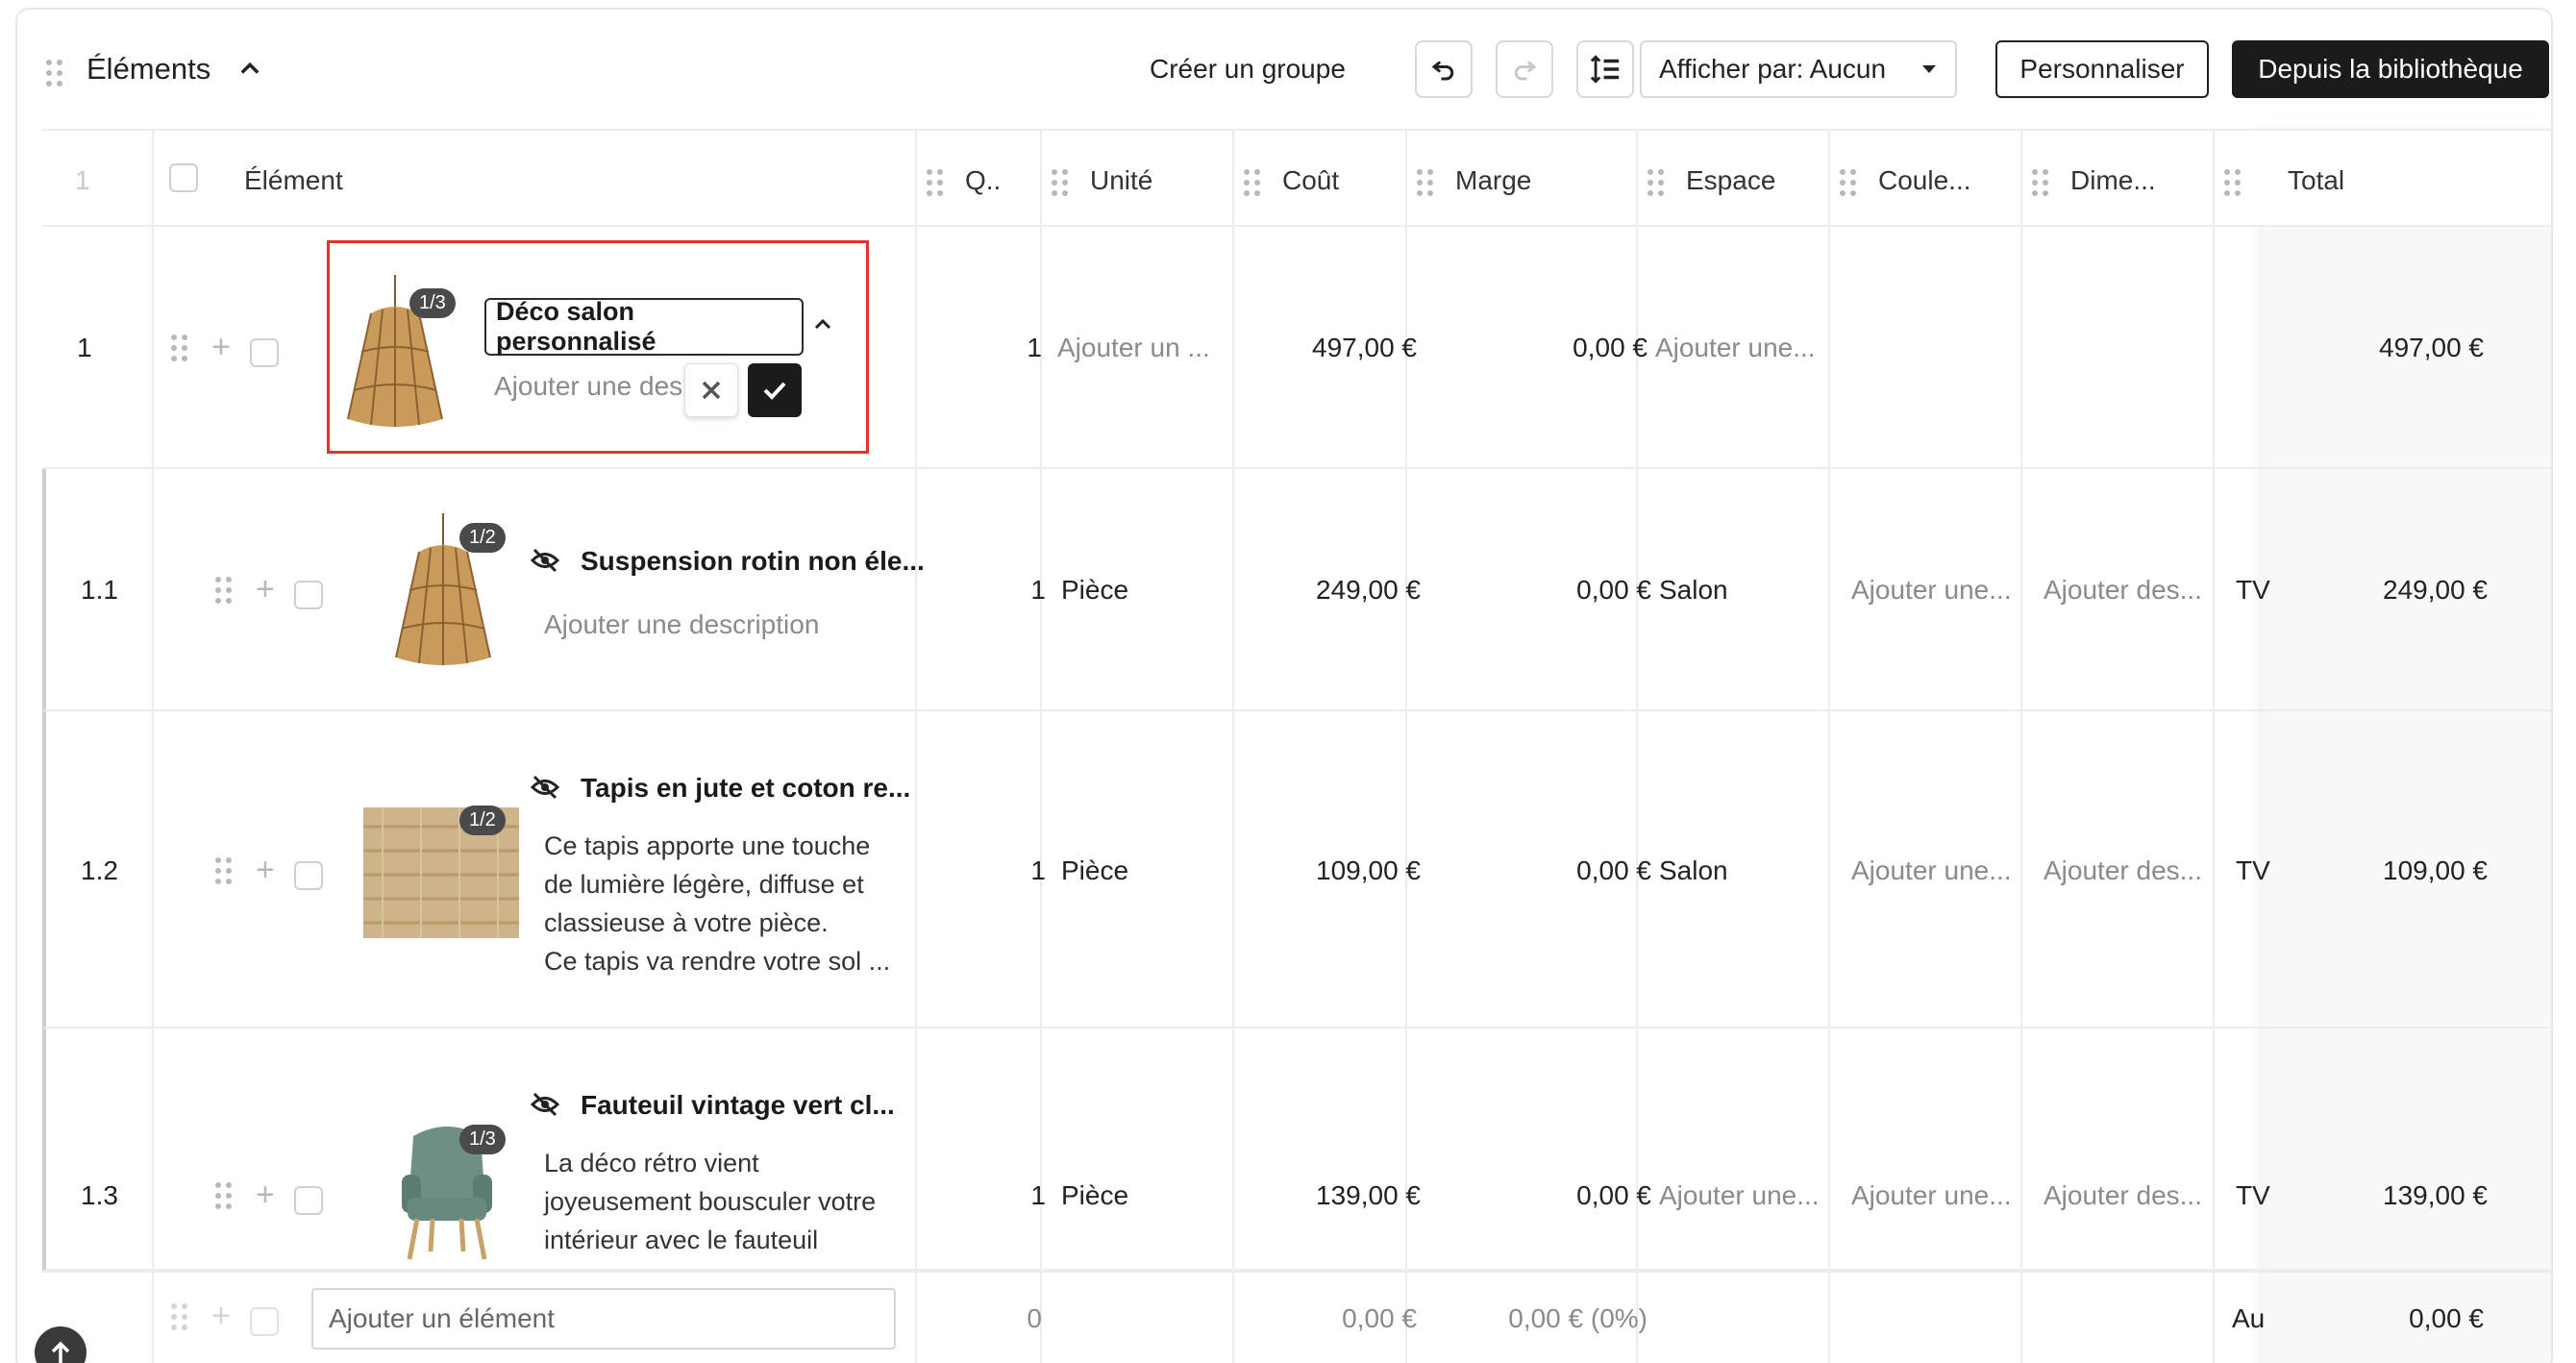  I want to click on cancel-edit-button, so click(711, 390).